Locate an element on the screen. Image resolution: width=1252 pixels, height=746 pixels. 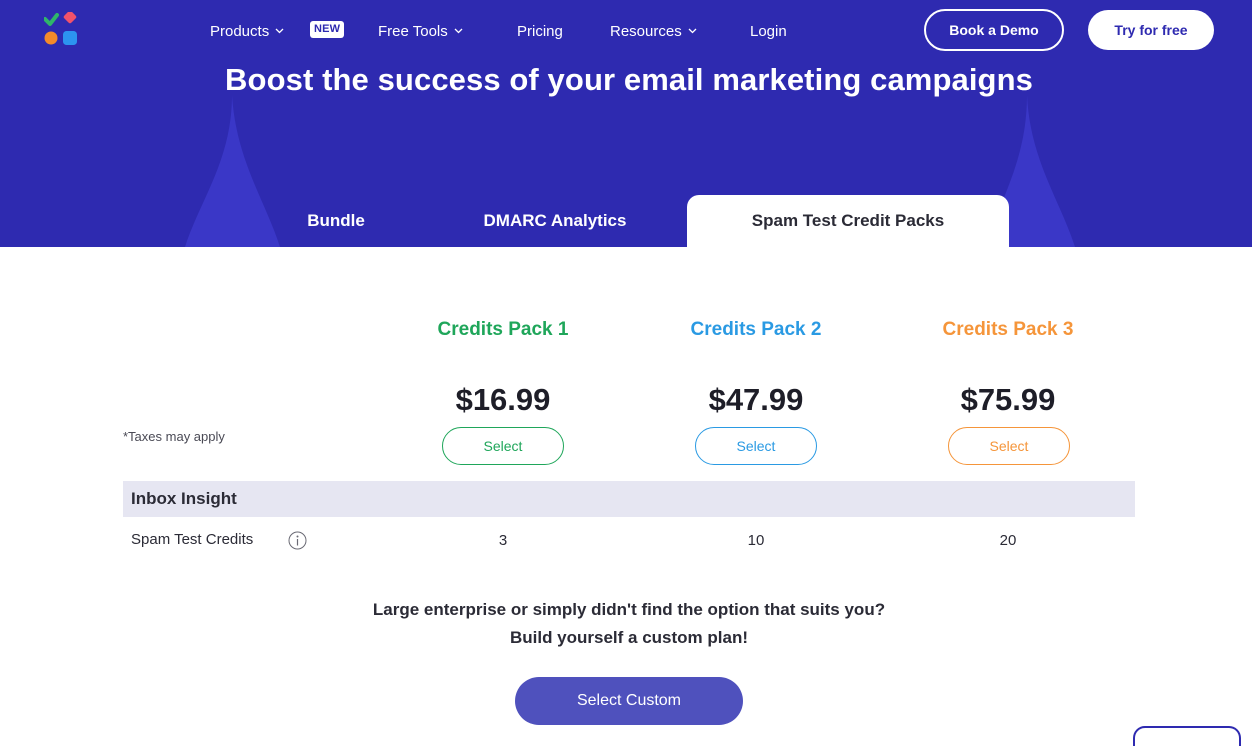
info-icon is located at coordinates (297, 540).